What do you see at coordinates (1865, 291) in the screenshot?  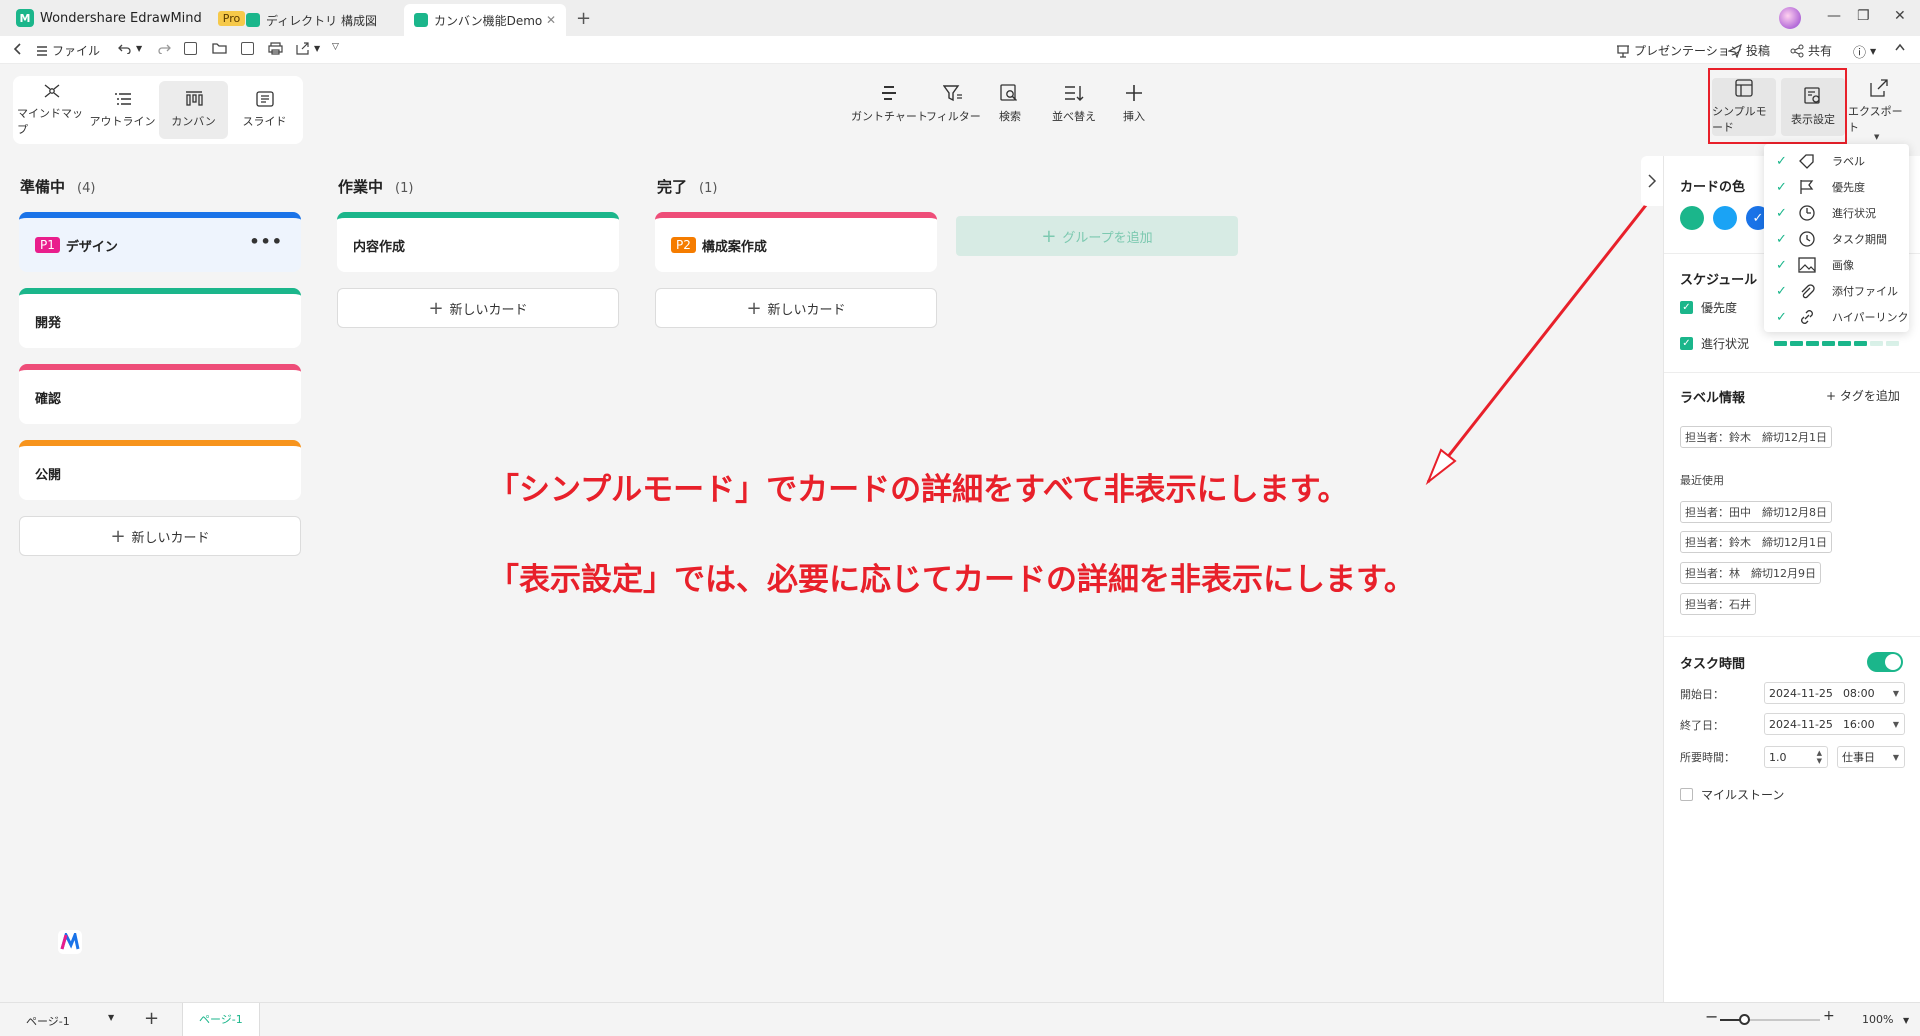 I see `menu-item-text: 添付ファイル` at bounding box center [1865, 291].